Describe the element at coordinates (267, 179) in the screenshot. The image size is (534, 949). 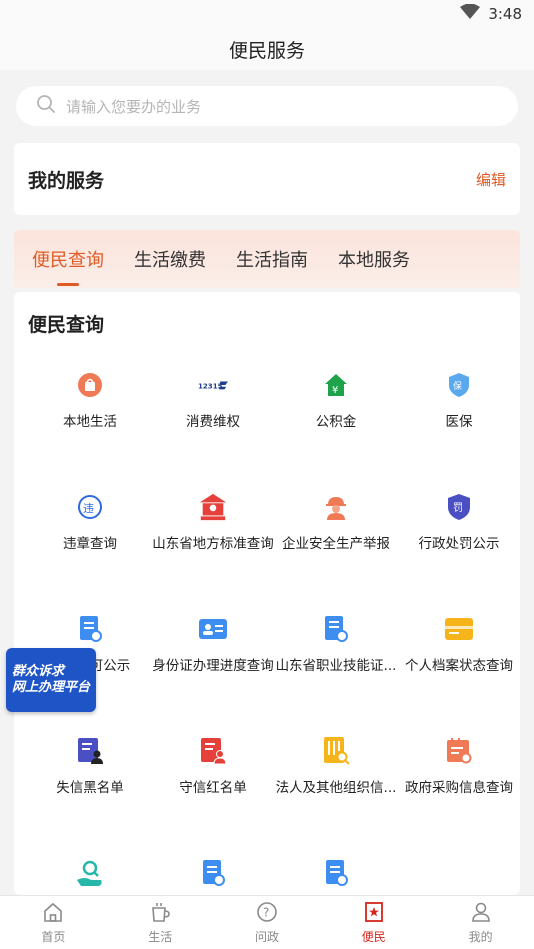
I see `my-services-card: 我的服务 编辑` at that location.